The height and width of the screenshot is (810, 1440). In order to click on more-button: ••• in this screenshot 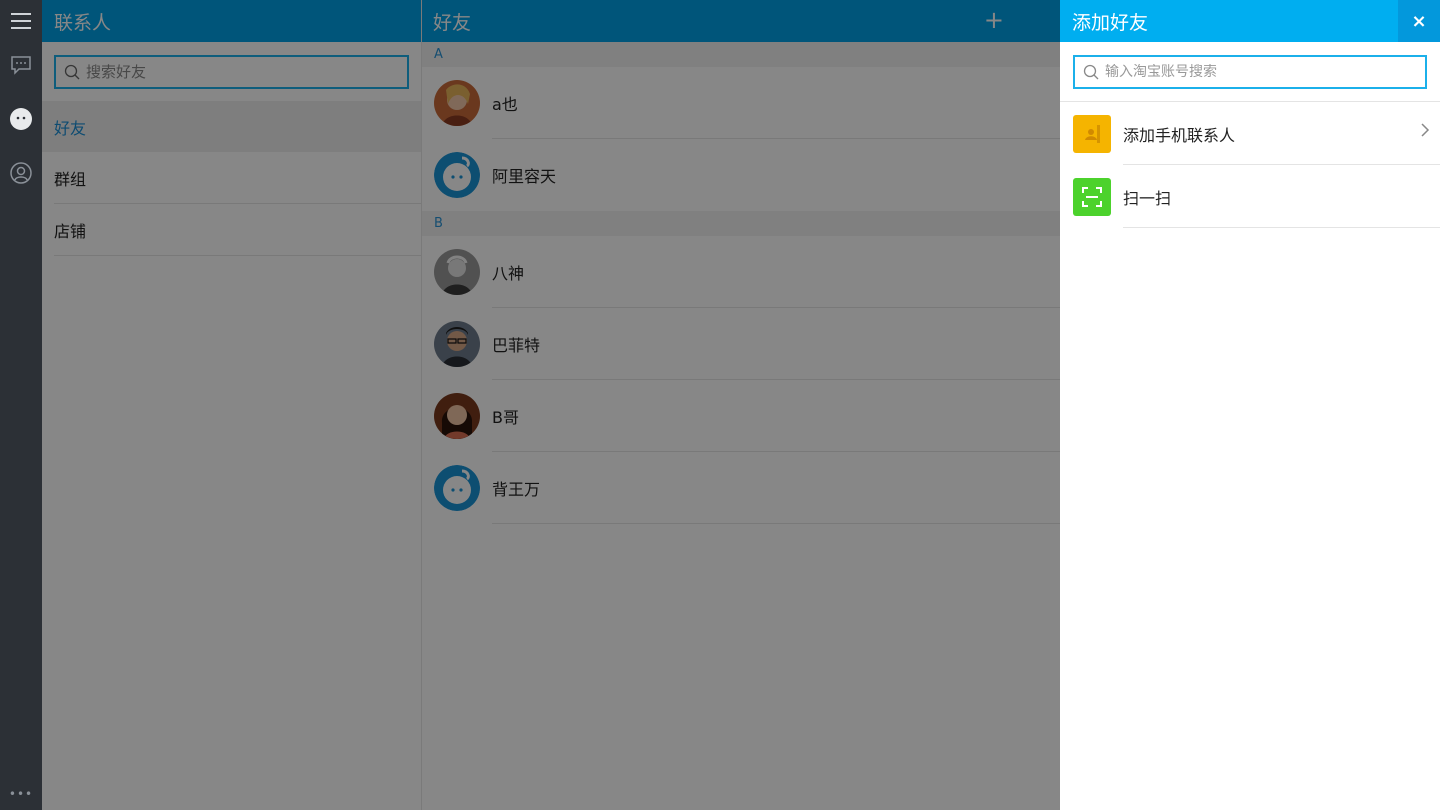, I will do `click(21, 794)`.